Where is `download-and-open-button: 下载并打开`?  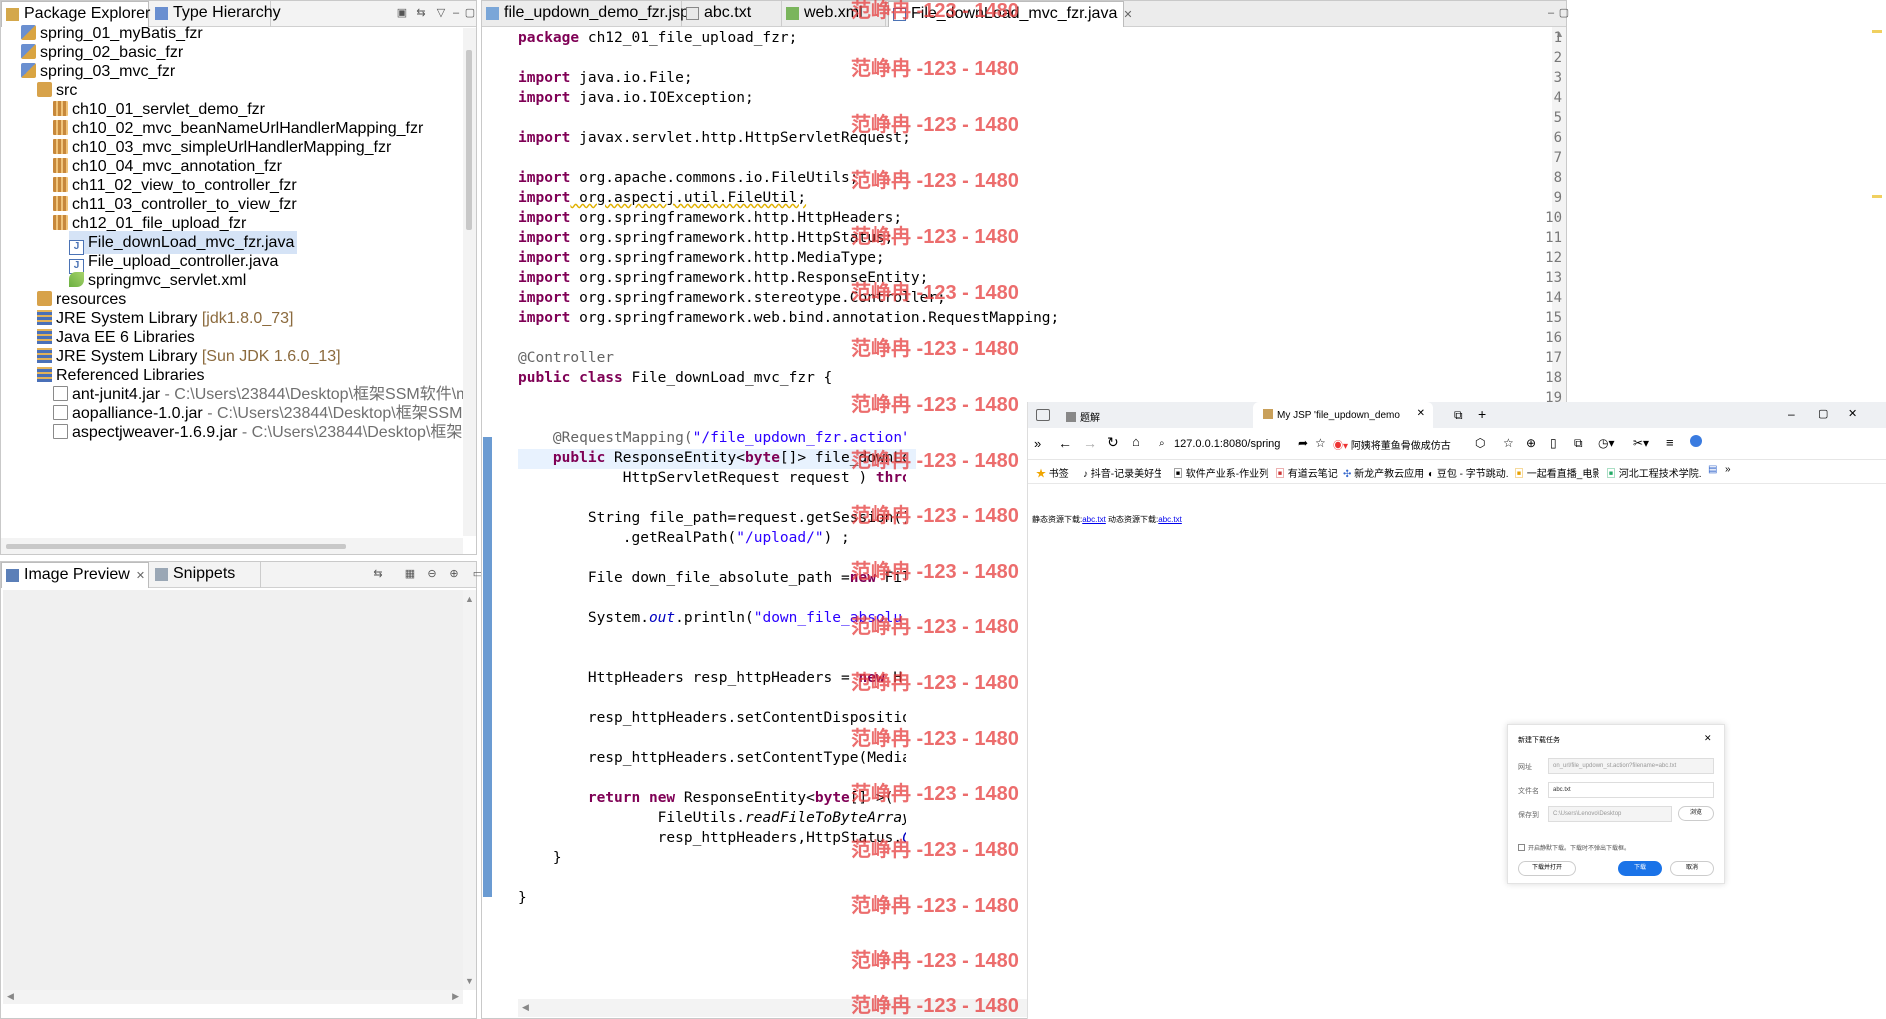 download-and-open-button: 下载并打开 is located at coordinates (1547, 868).